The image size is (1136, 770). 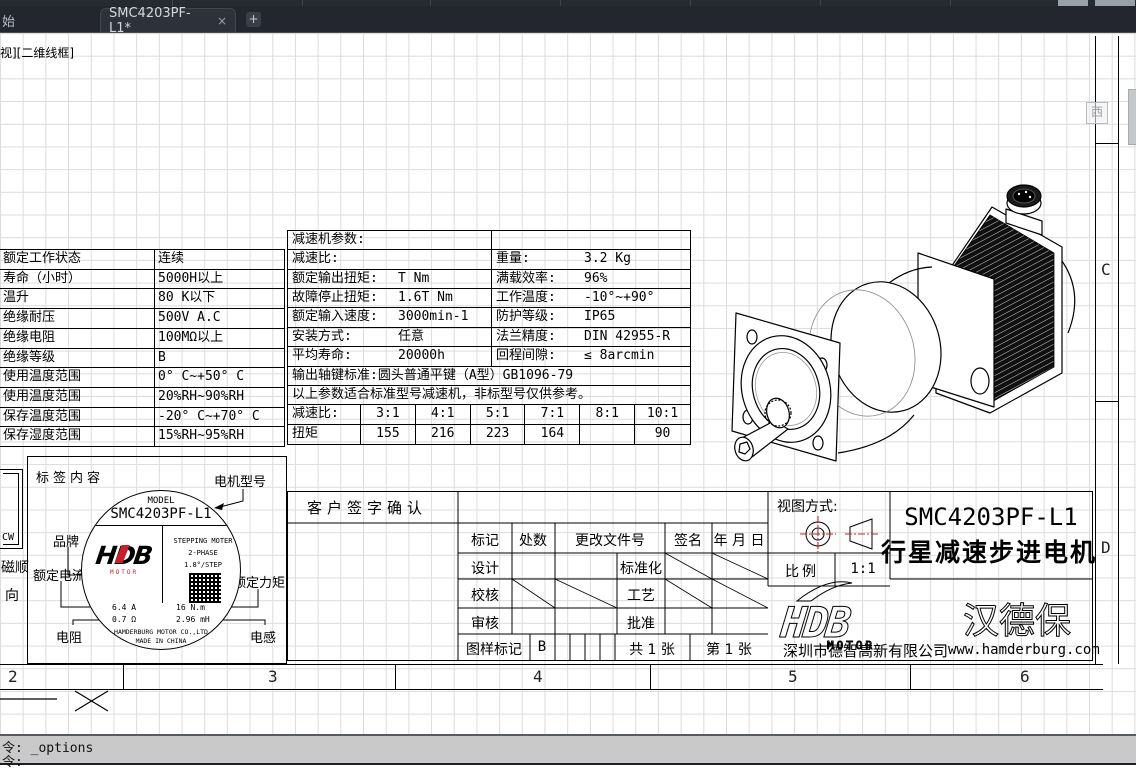 What do you see at coordinates (142, 299) in the screenshot?
I see `table-row: 温升 80 K以下` at bounding box center [142, 299].